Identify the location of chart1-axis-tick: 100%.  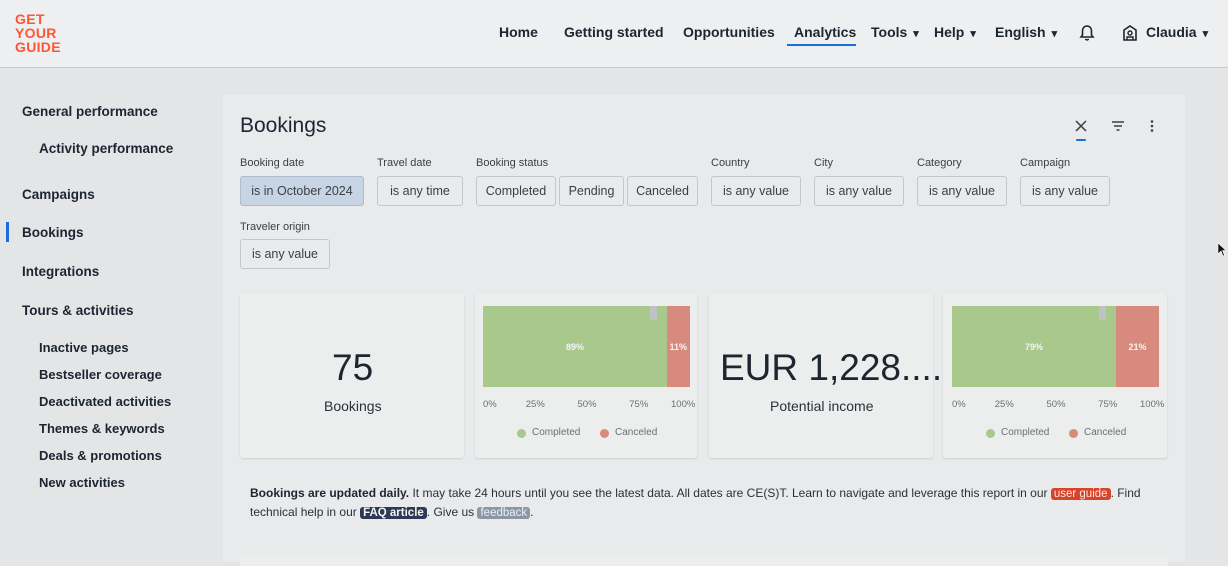
(683, 404).